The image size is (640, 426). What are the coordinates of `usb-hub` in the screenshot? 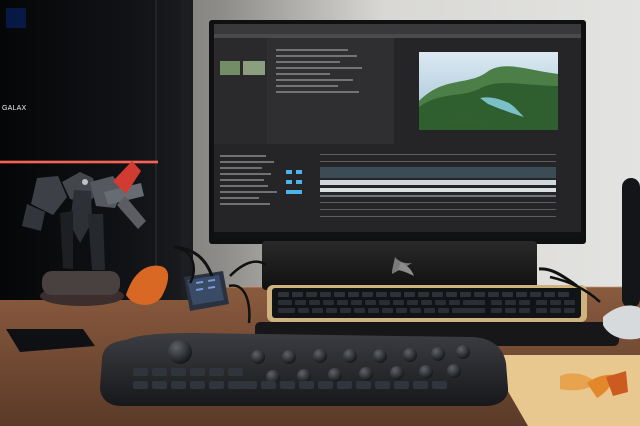 It's located at (206, 291).